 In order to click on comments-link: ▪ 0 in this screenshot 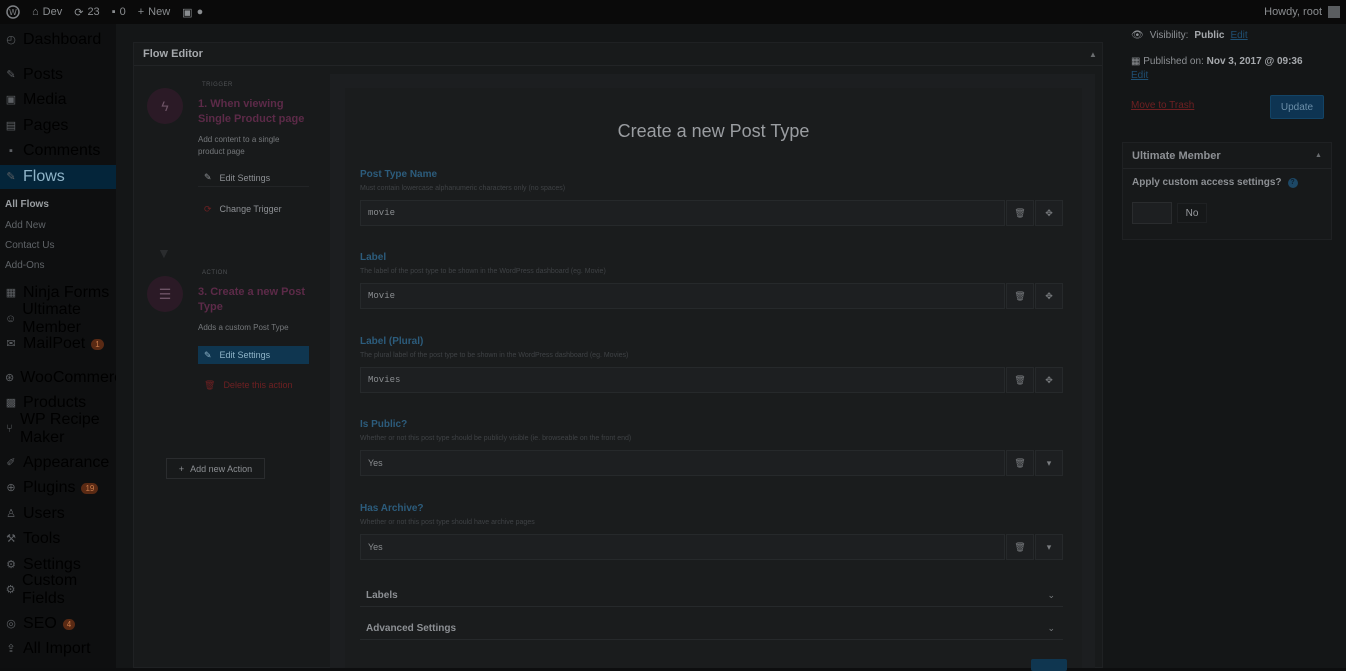, I will do `click(119, 12)`.